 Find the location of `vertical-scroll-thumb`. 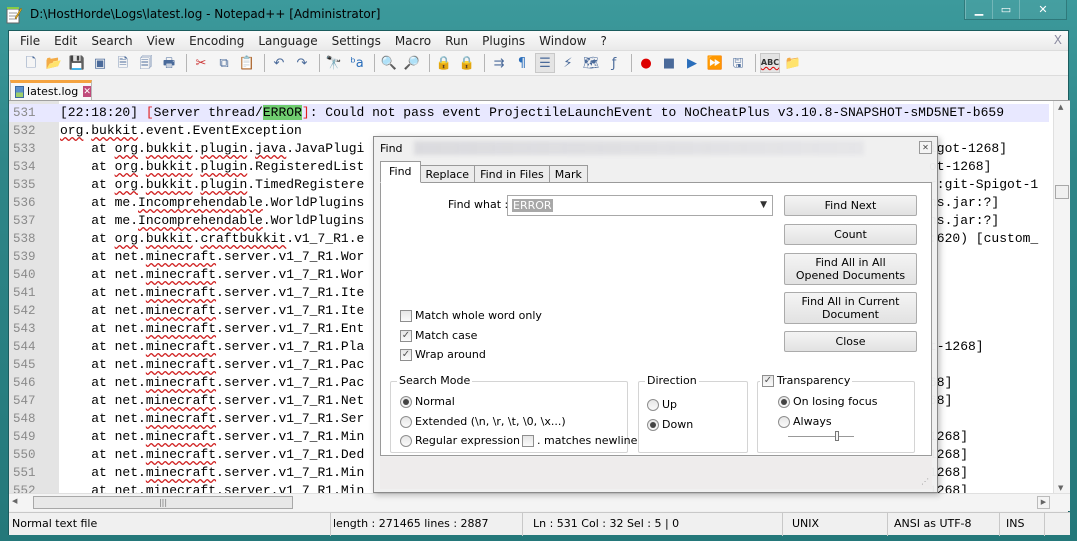

vertical-scroll-thumb is located at coordinates (1062, 192).